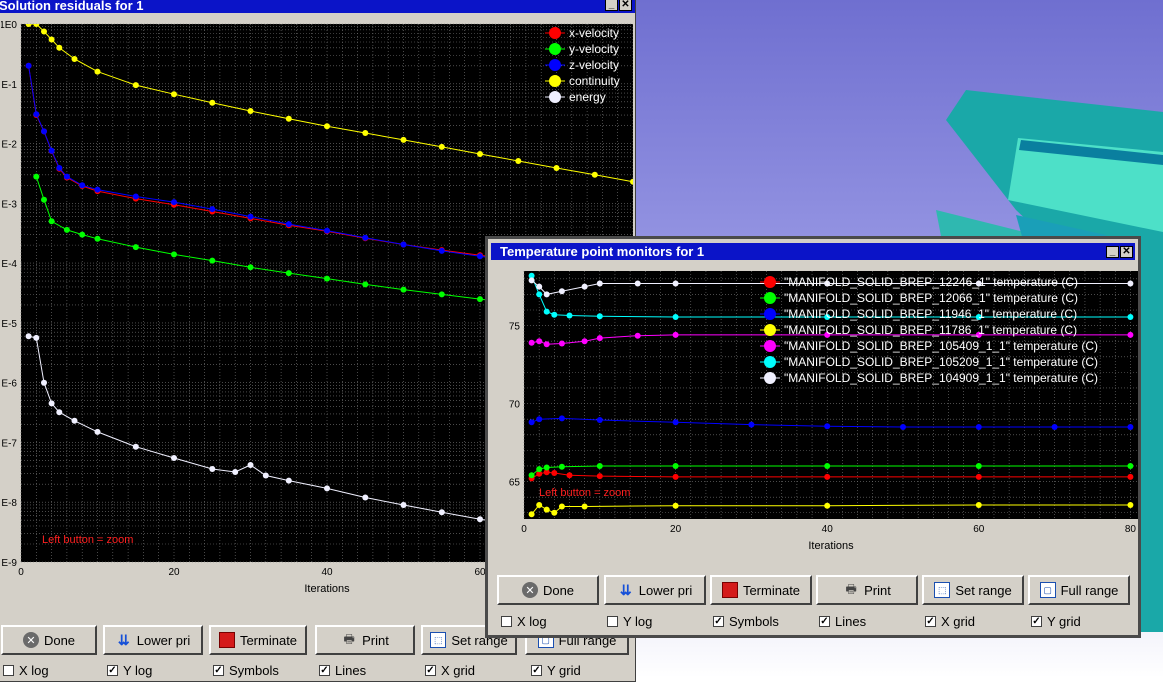 The height and width of the screenshot is (683, 1163). I want to click on legend-entry: energy, so click(587, 97).